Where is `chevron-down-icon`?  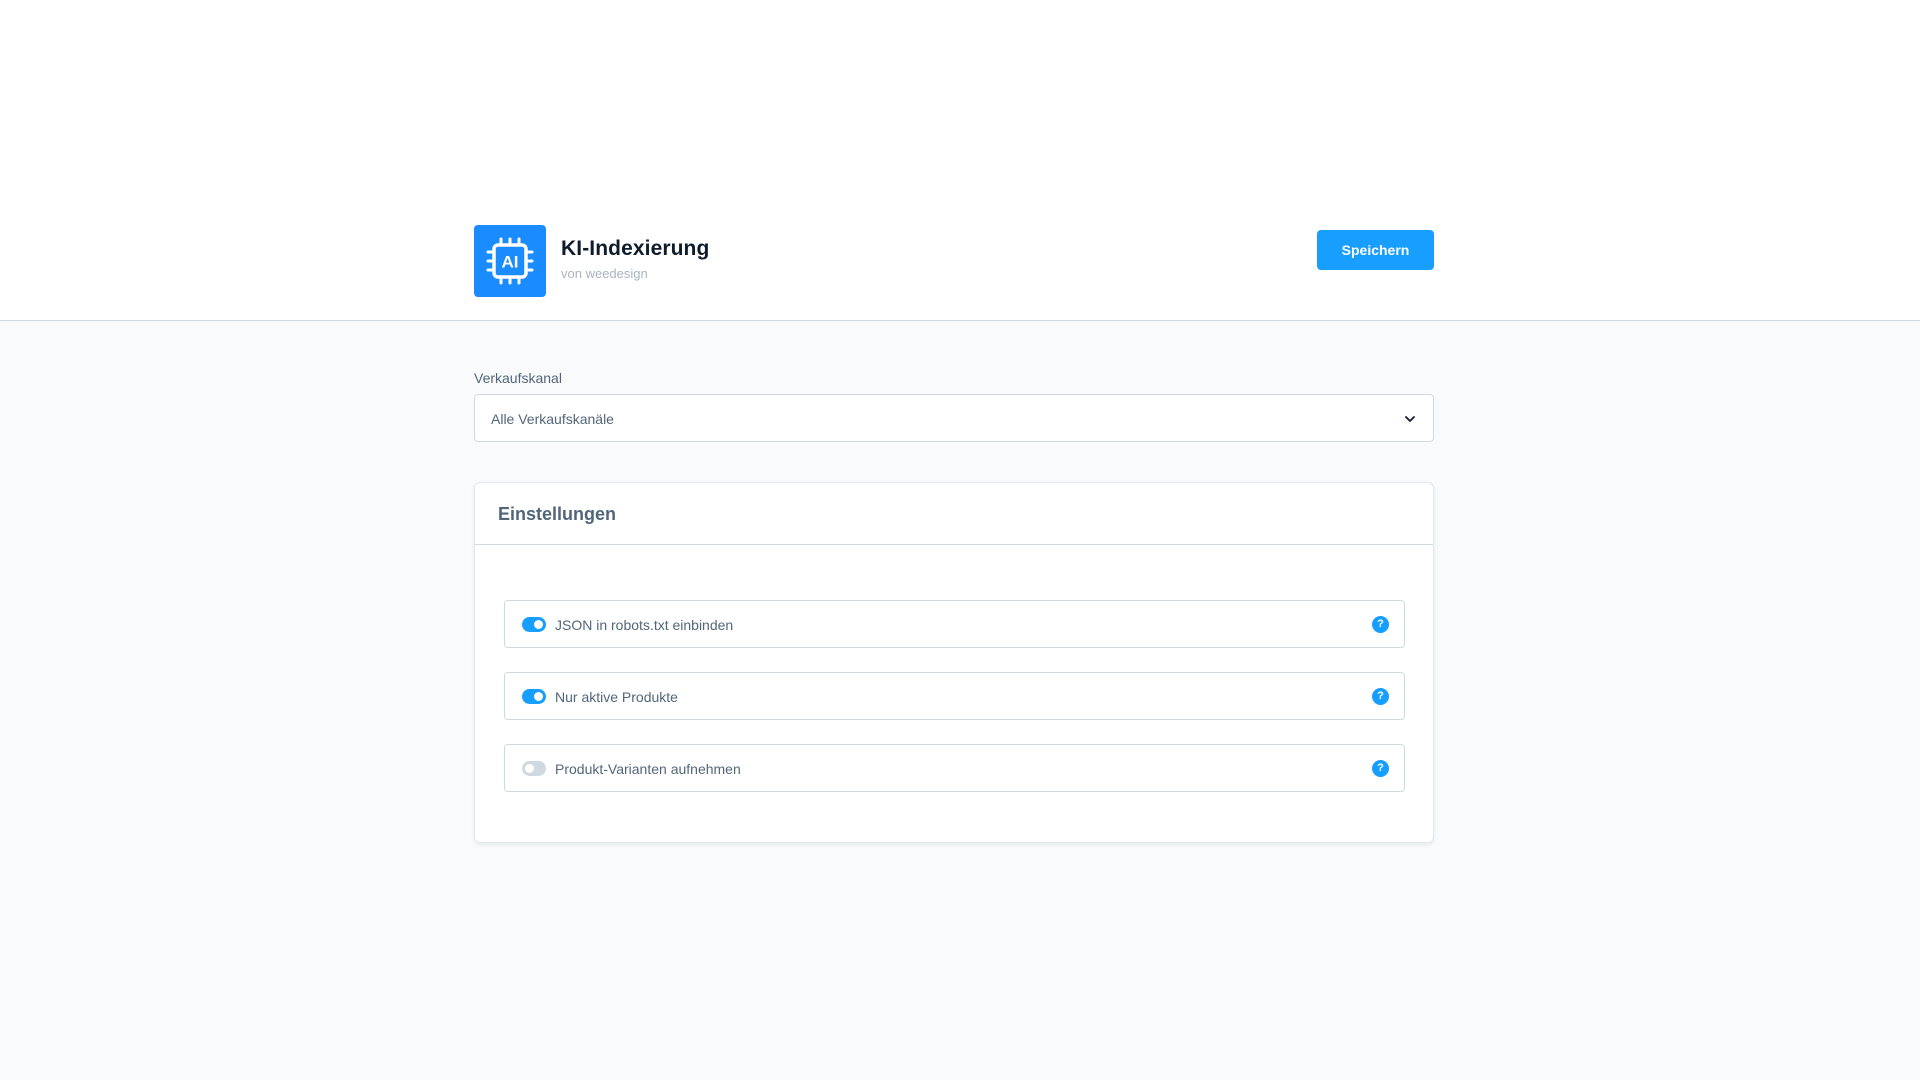
chevron-down-icon is located at coordinates (1410, 419).